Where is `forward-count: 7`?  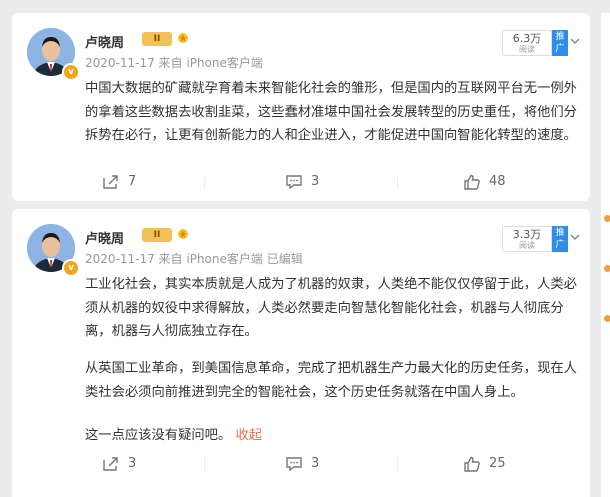 forward-count: 7 is located at coordinates (132, 181).